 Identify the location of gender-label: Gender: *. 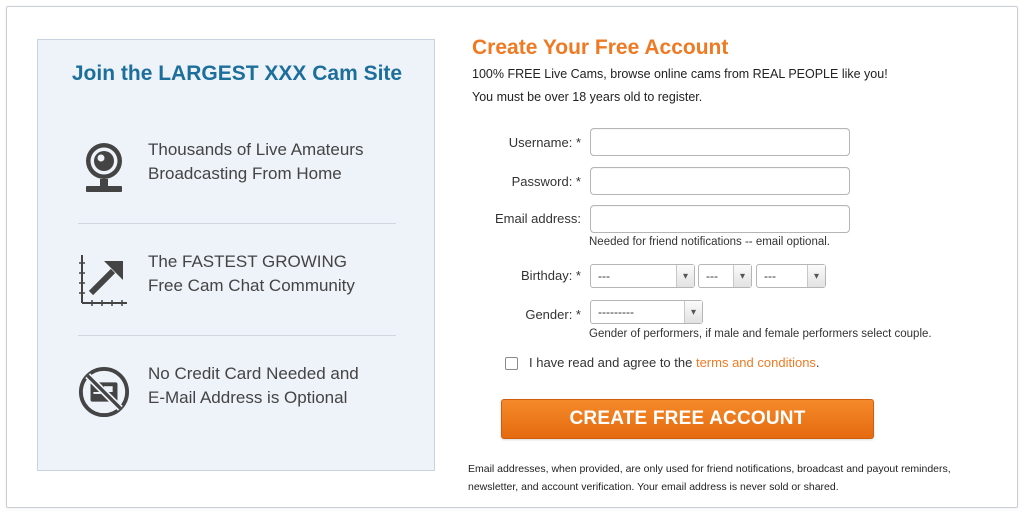
(553, 314).